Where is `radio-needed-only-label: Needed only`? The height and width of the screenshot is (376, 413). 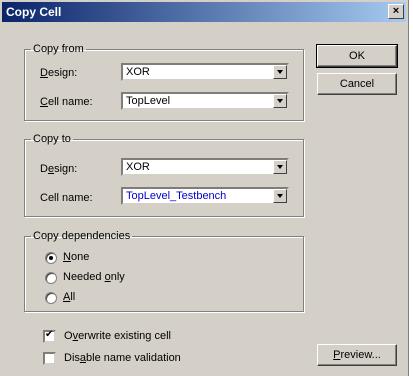
radio-needed-only-label: Needed only is located at coordinates (94, 277).